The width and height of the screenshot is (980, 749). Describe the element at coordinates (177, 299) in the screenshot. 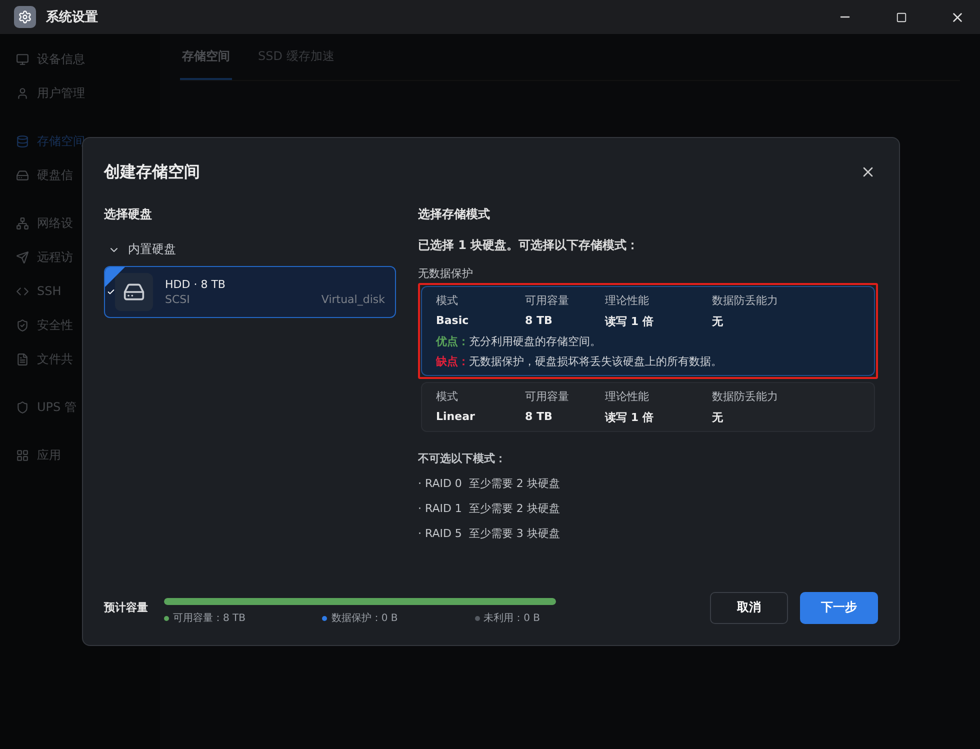

I see `disk-bus: SCSI` at that location.